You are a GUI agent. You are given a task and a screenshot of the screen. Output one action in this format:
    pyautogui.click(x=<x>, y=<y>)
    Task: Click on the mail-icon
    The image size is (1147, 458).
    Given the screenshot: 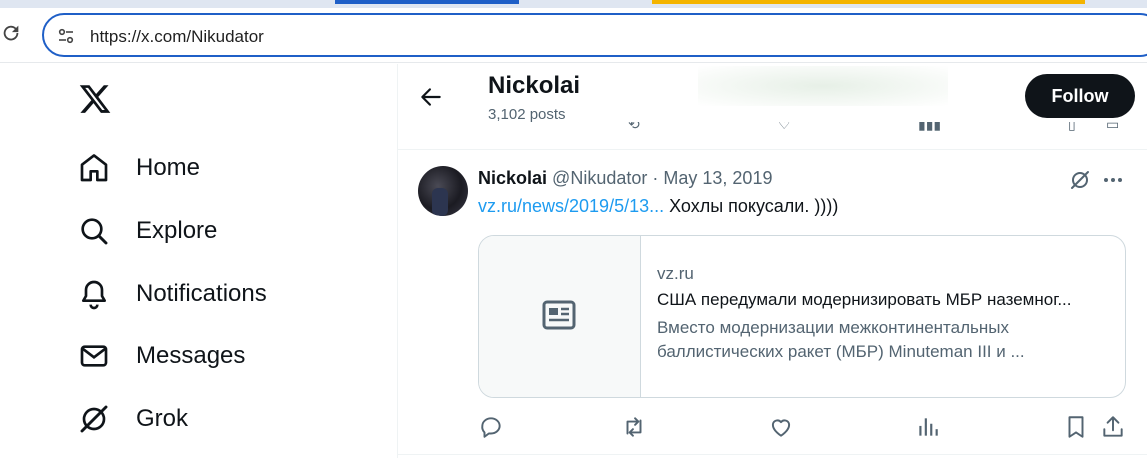 What is the action you would take?
    pyautogui.click(x=94, y=356)
    